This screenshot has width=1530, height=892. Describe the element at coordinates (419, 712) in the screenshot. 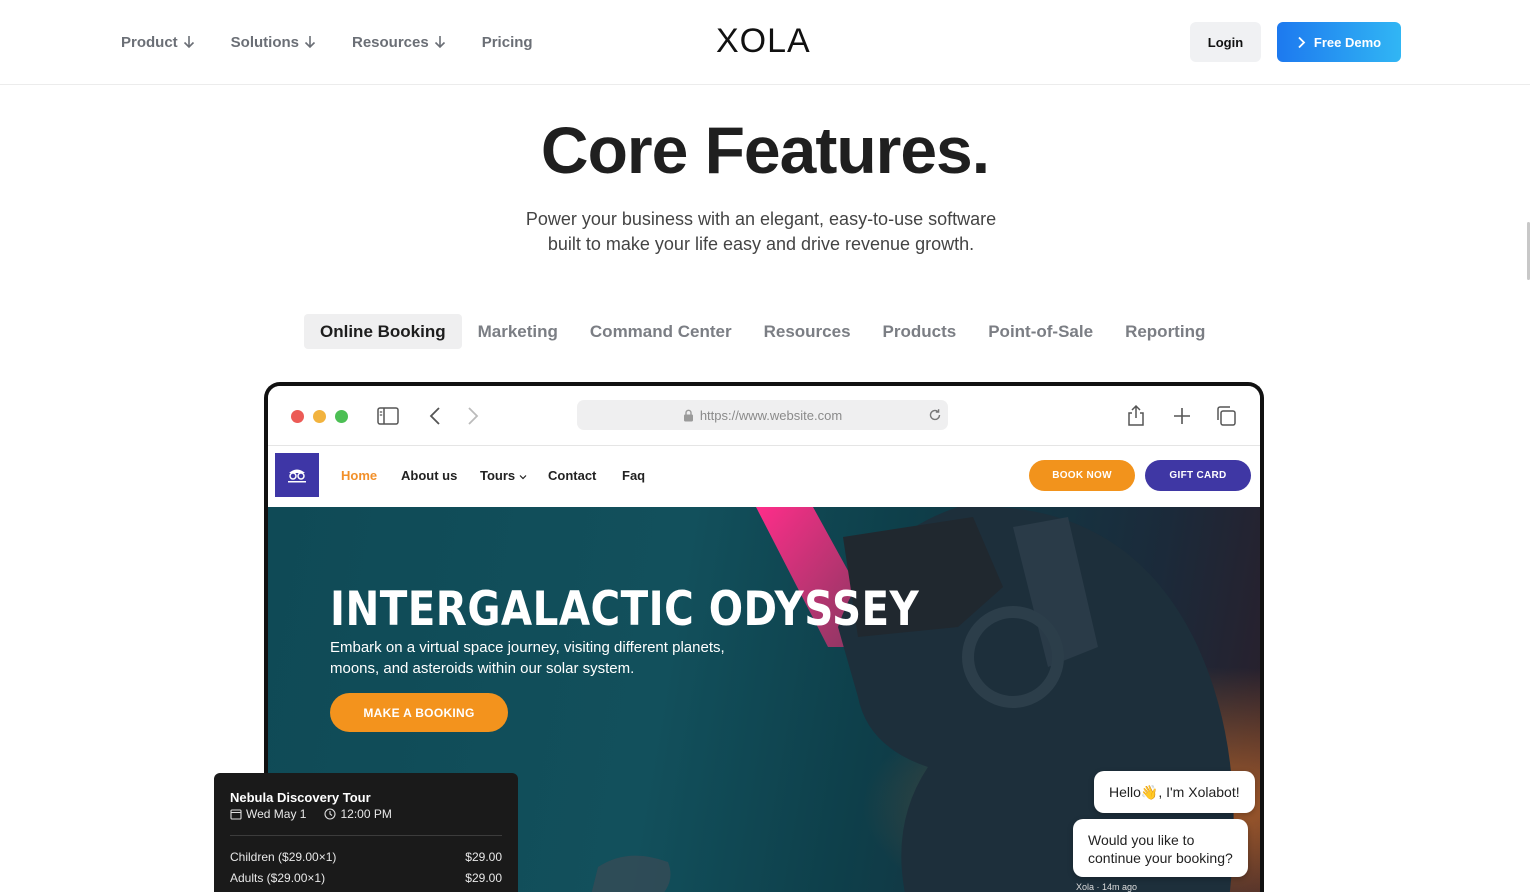

I see `make-a-booking-button: MAKE A BOOKING` at that location.